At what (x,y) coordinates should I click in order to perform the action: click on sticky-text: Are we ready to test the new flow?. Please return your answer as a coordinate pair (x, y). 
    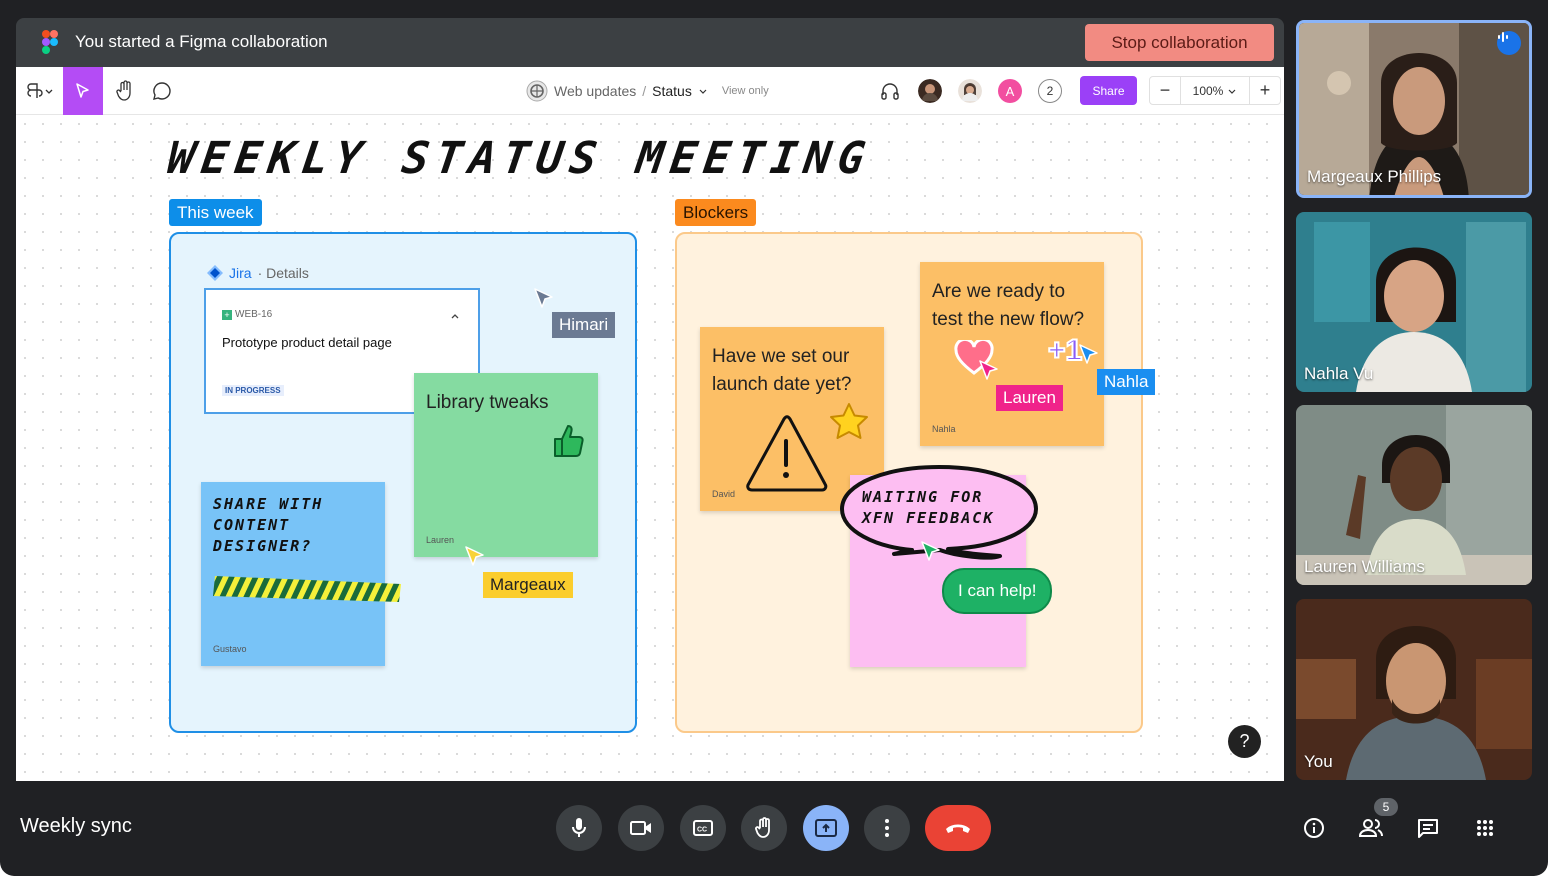
    Looking at the image, I should click on (1008, 306).